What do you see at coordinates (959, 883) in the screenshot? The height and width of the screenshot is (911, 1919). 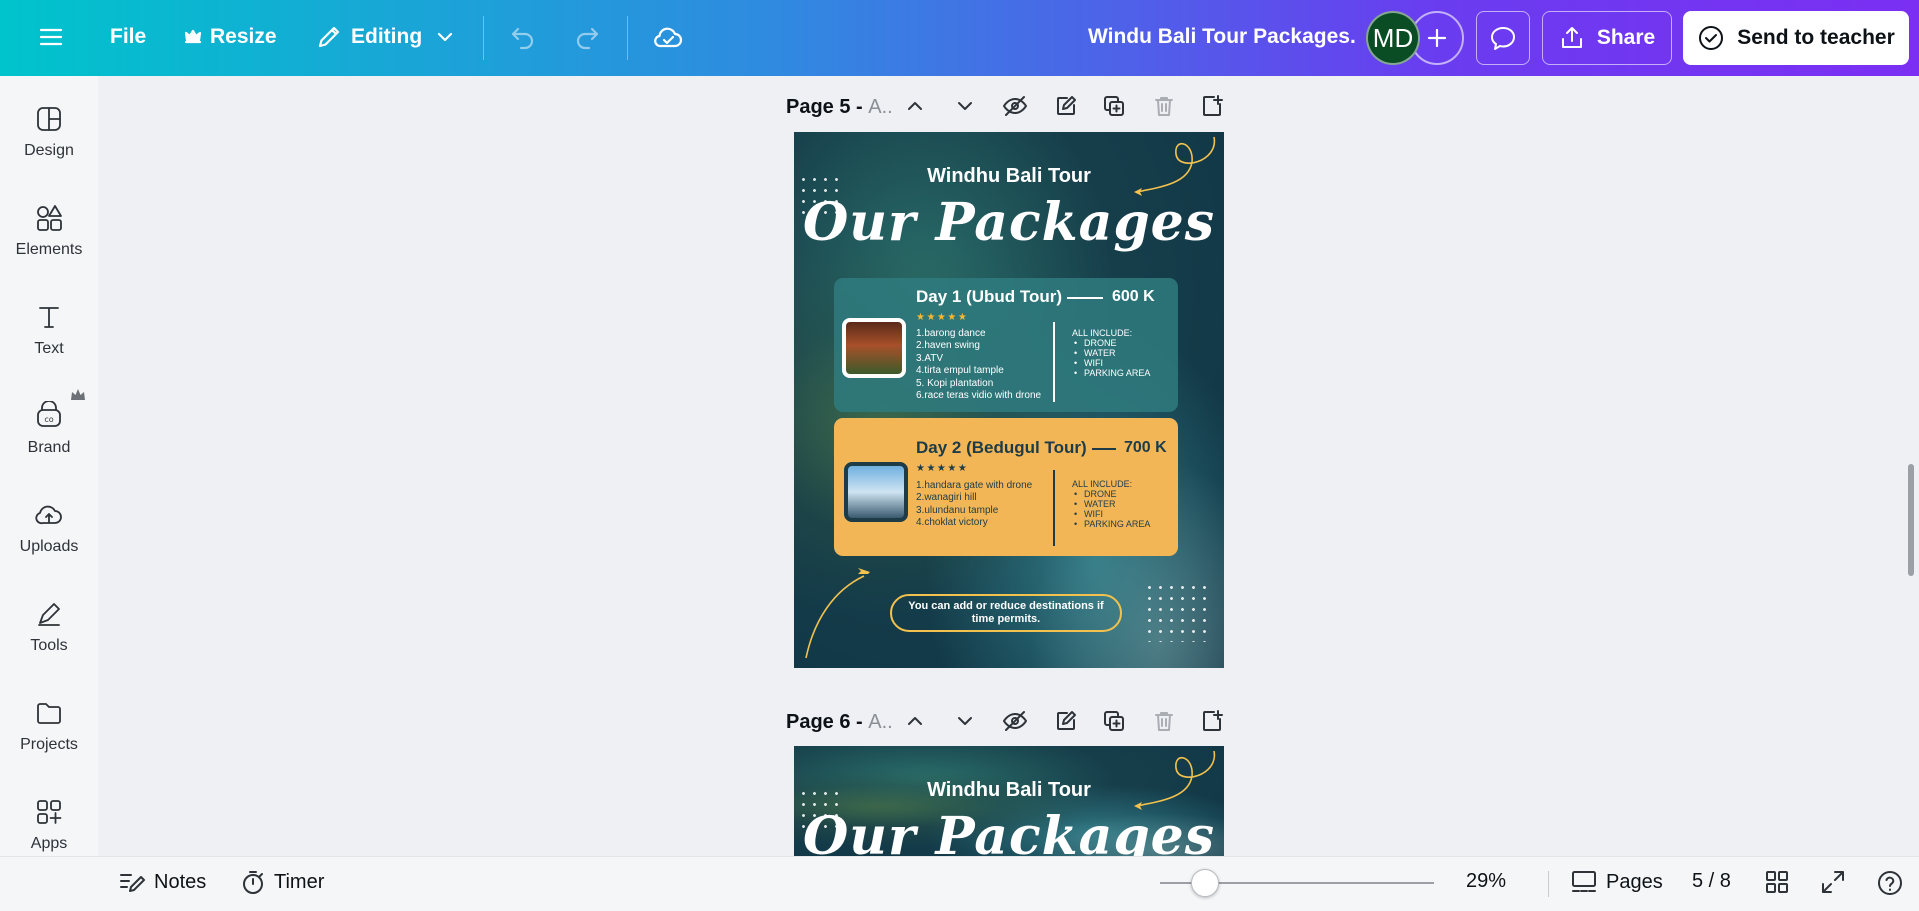 I see `bottom-toolbar: Notes Timer 29% Pages 5 / 8` at bounding box center [959, 883].